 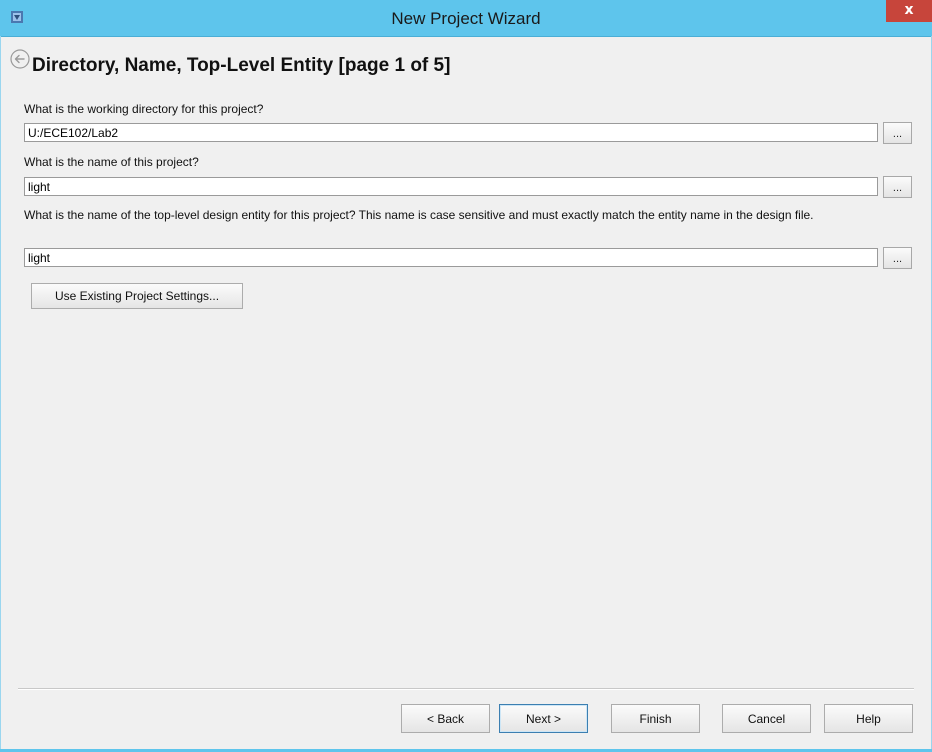 I want to click on title-bar: New Project Wizard x, so click(x=466, y=18).